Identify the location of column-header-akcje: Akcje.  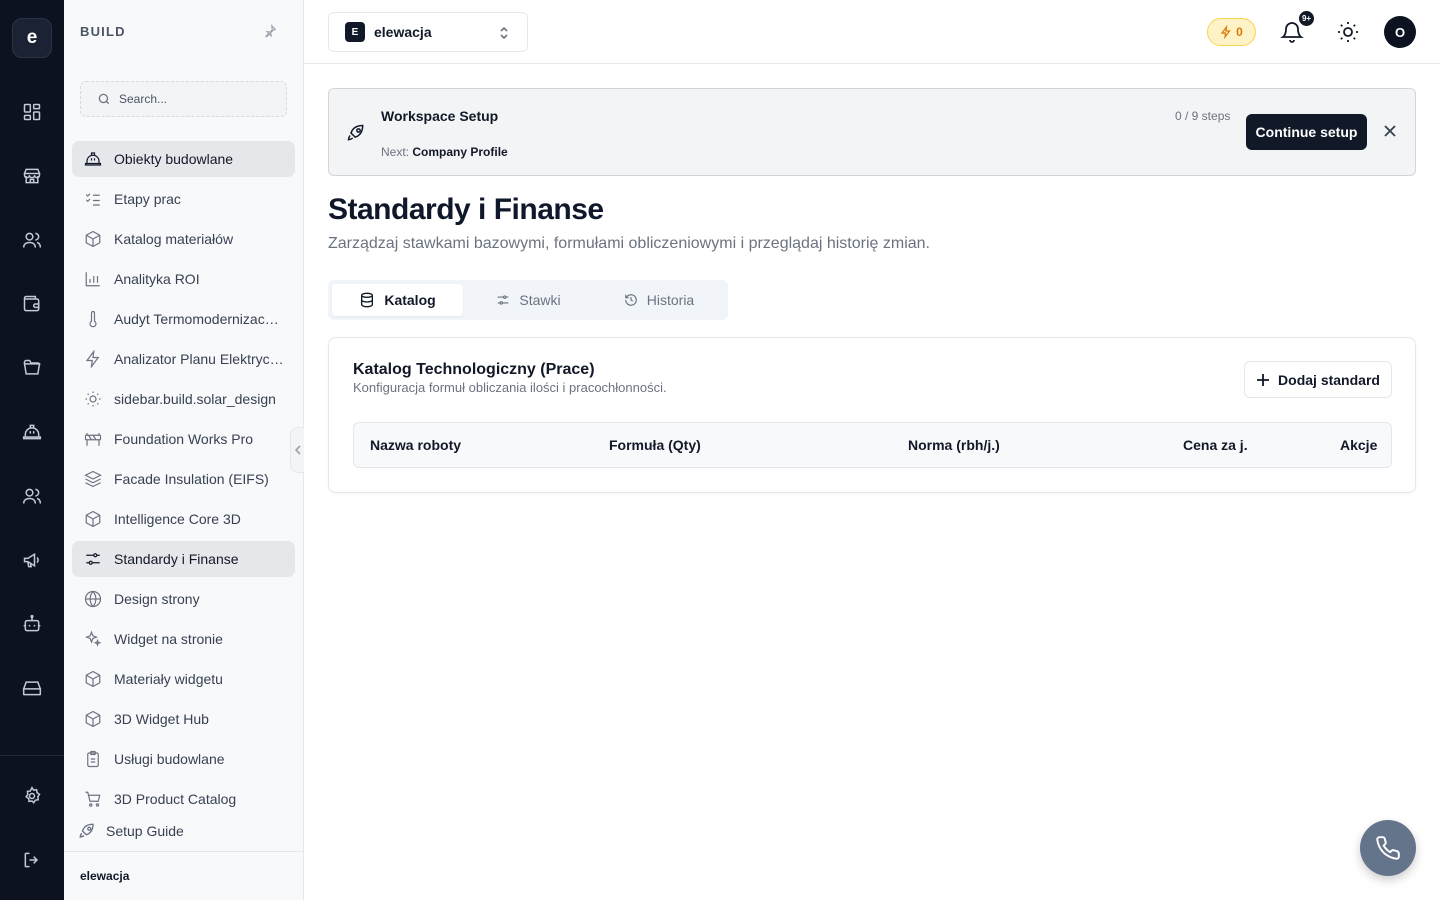
(1359, 445).